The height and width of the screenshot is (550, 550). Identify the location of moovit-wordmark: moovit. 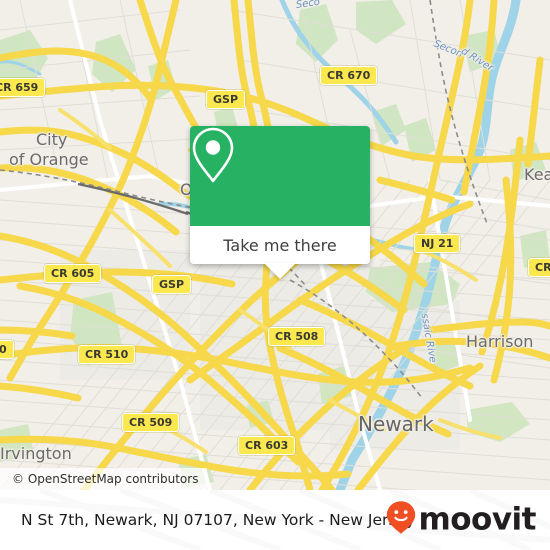
(477, 519).